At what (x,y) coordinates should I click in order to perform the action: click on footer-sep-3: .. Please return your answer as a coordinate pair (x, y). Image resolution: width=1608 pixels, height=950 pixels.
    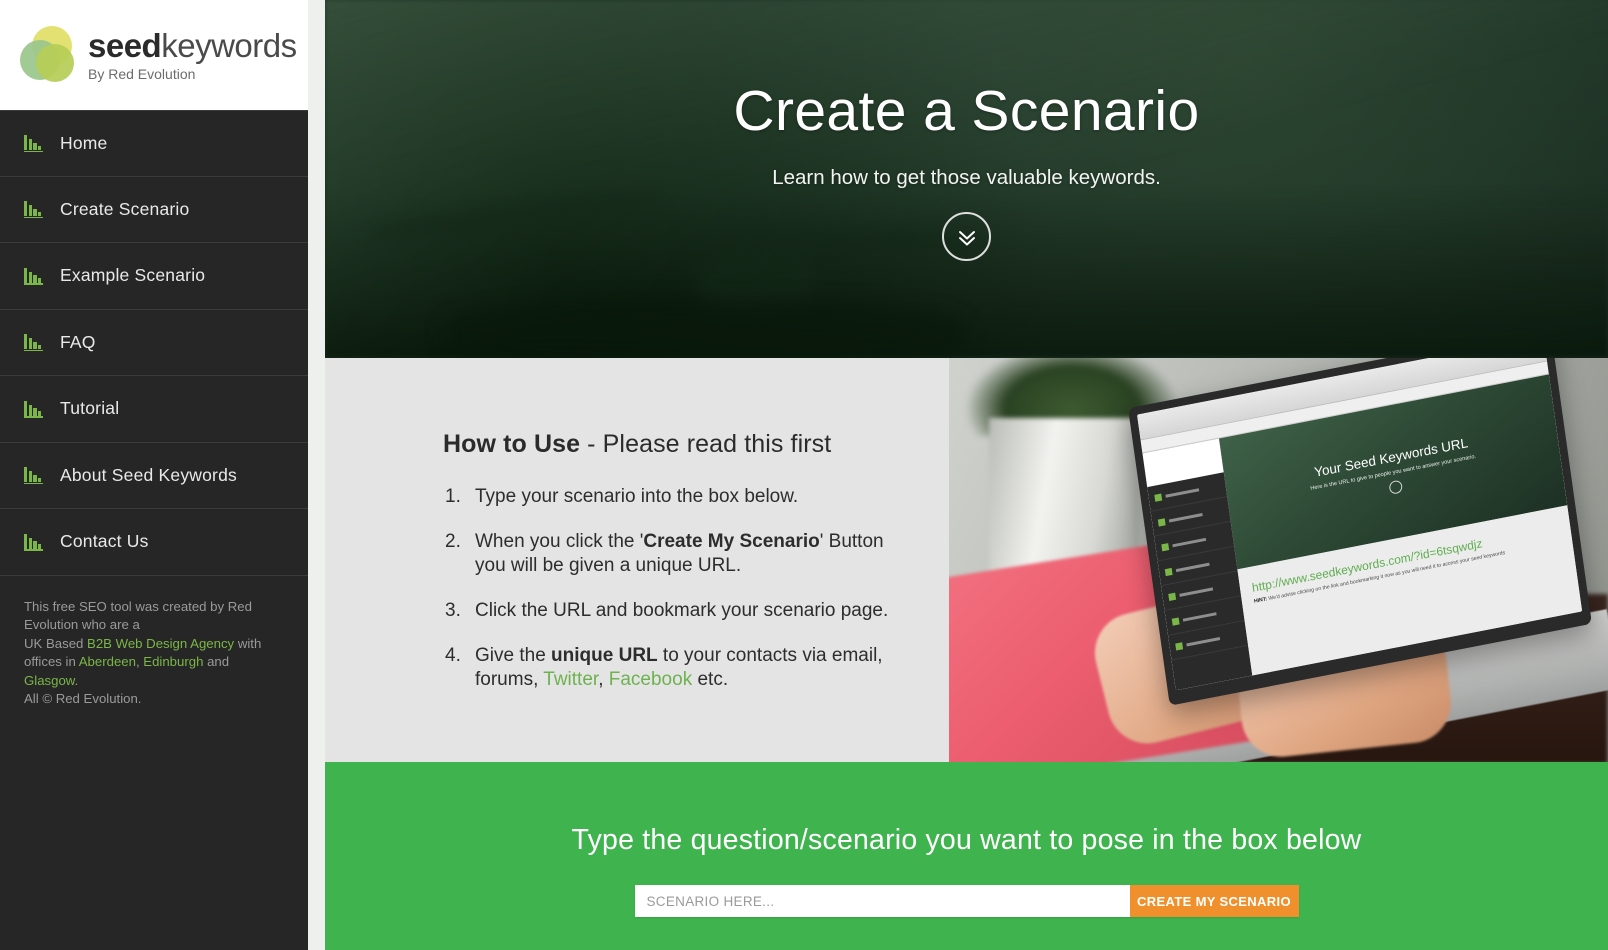
    Looking at the image, I should click on (76, 680).